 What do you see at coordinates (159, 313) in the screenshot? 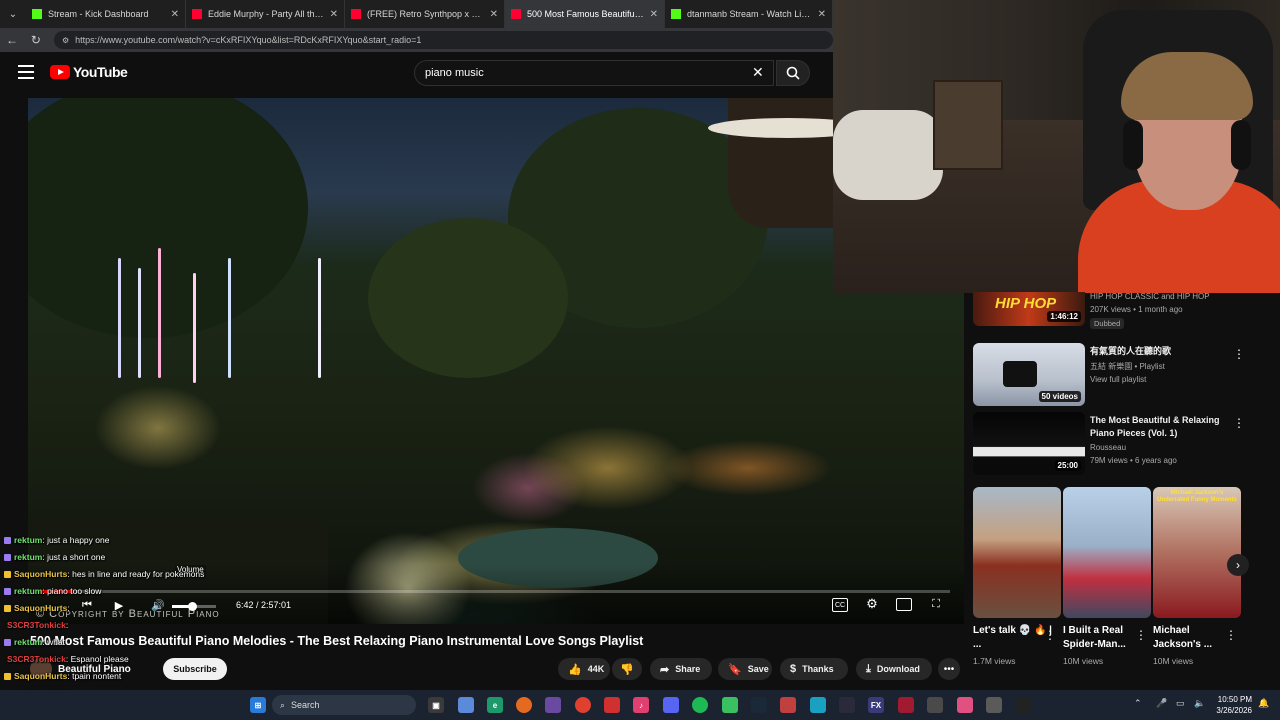
I see `video-scene-light` at bounding box center [159, 313].